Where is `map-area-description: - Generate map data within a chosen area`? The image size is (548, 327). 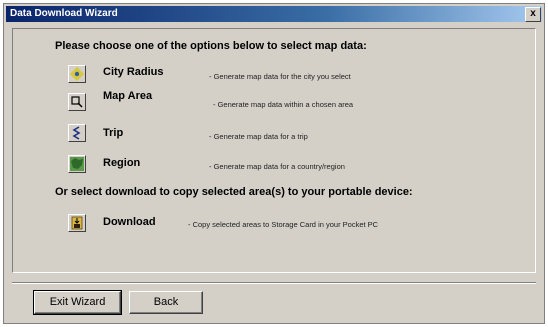 map-area-description: - Generate map data within a chosen area is located at coordinates (283, 104).